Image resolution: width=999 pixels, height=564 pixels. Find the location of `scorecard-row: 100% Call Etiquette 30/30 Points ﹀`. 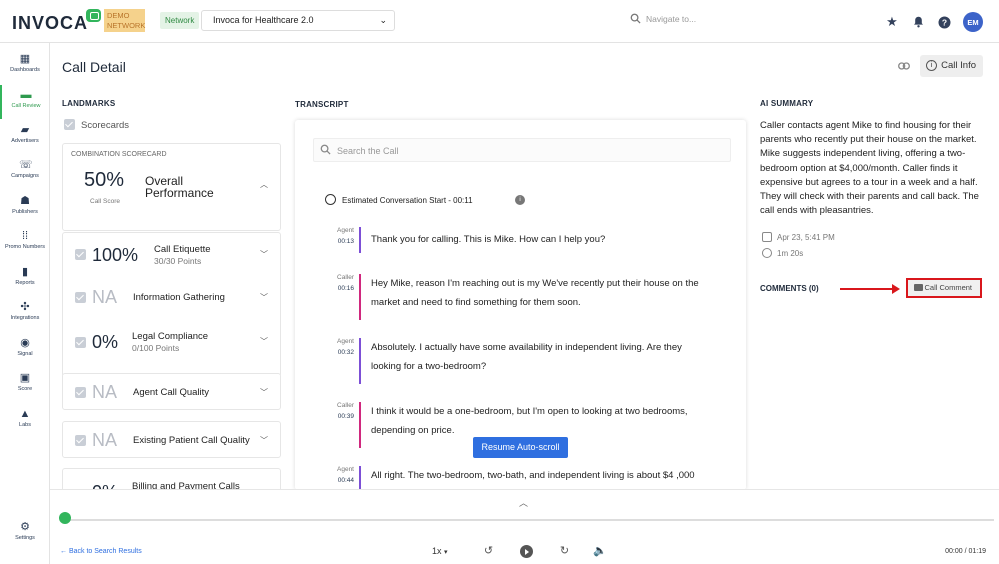

scorecard-row: 100% Call Etiquette 30/30 Points ﹀ is located at coordinates (171, 257).